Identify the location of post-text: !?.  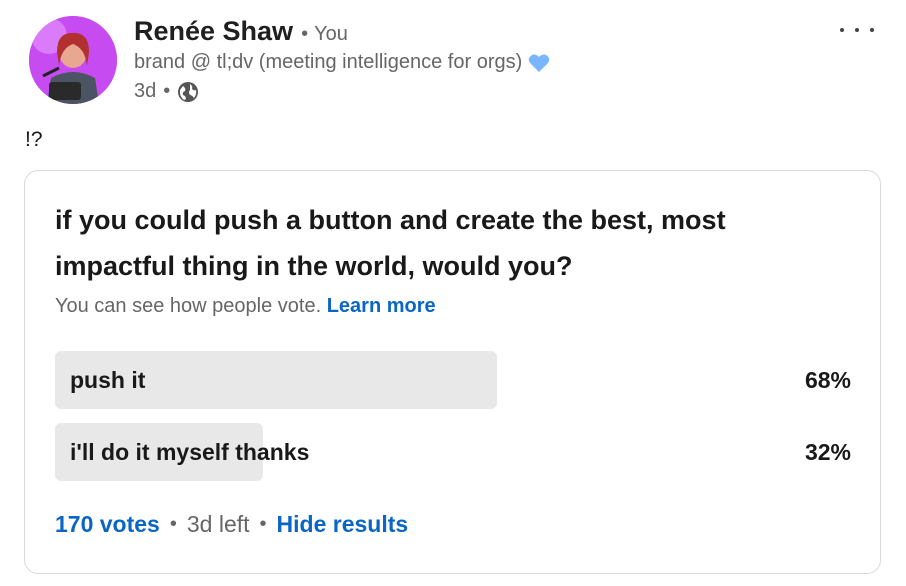
(34, 139).